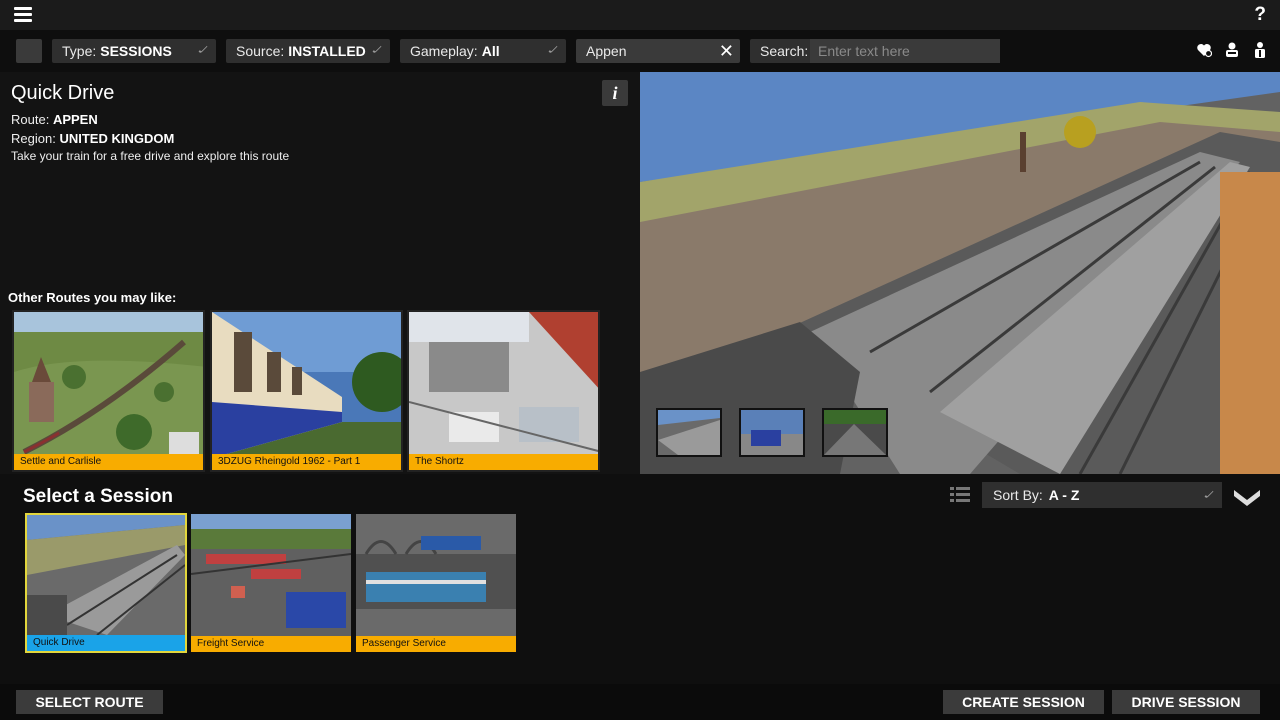 Image resolution: width=1280 pixels, height=720 pixels. I want to click on select-route-button: SELECT ROUTE, so click(89, 702).